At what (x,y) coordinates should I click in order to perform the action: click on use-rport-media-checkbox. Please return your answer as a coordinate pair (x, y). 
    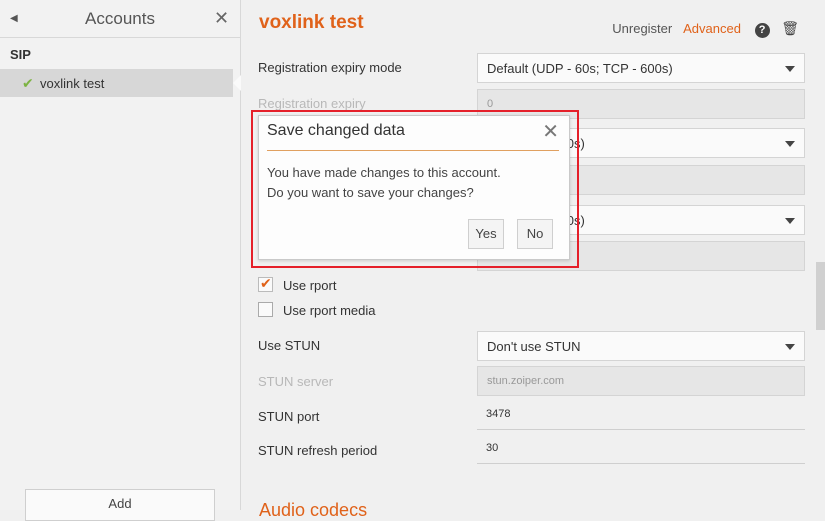
    Looking at the image, I should click on (265, 309).